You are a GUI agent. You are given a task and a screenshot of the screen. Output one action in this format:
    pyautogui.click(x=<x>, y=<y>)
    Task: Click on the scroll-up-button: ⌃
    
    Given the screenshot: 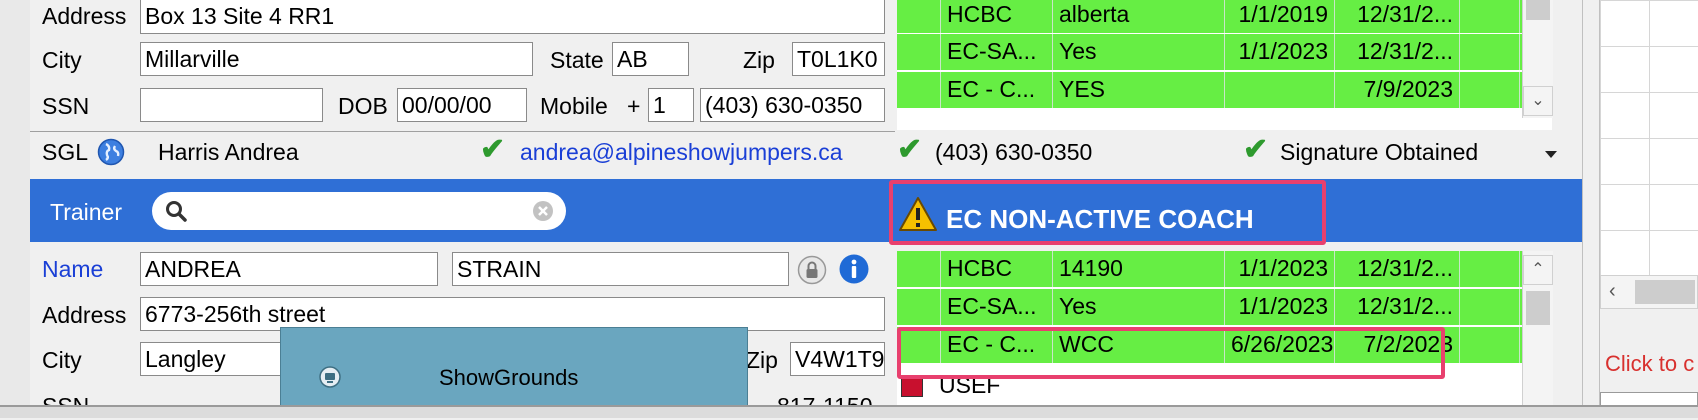 What is the action you would take?
    pyautogui.click(x=1538, y=270)
    